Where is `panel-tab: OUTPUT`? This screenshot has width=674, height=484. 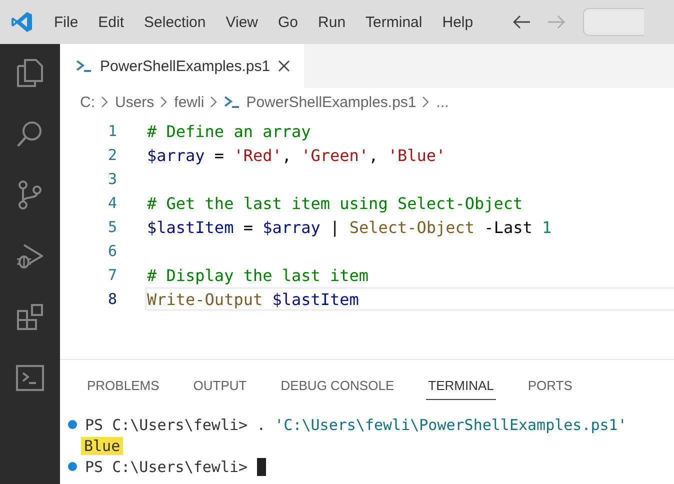 panel-tab: OUTPUT is located at coordinates (220, 386).